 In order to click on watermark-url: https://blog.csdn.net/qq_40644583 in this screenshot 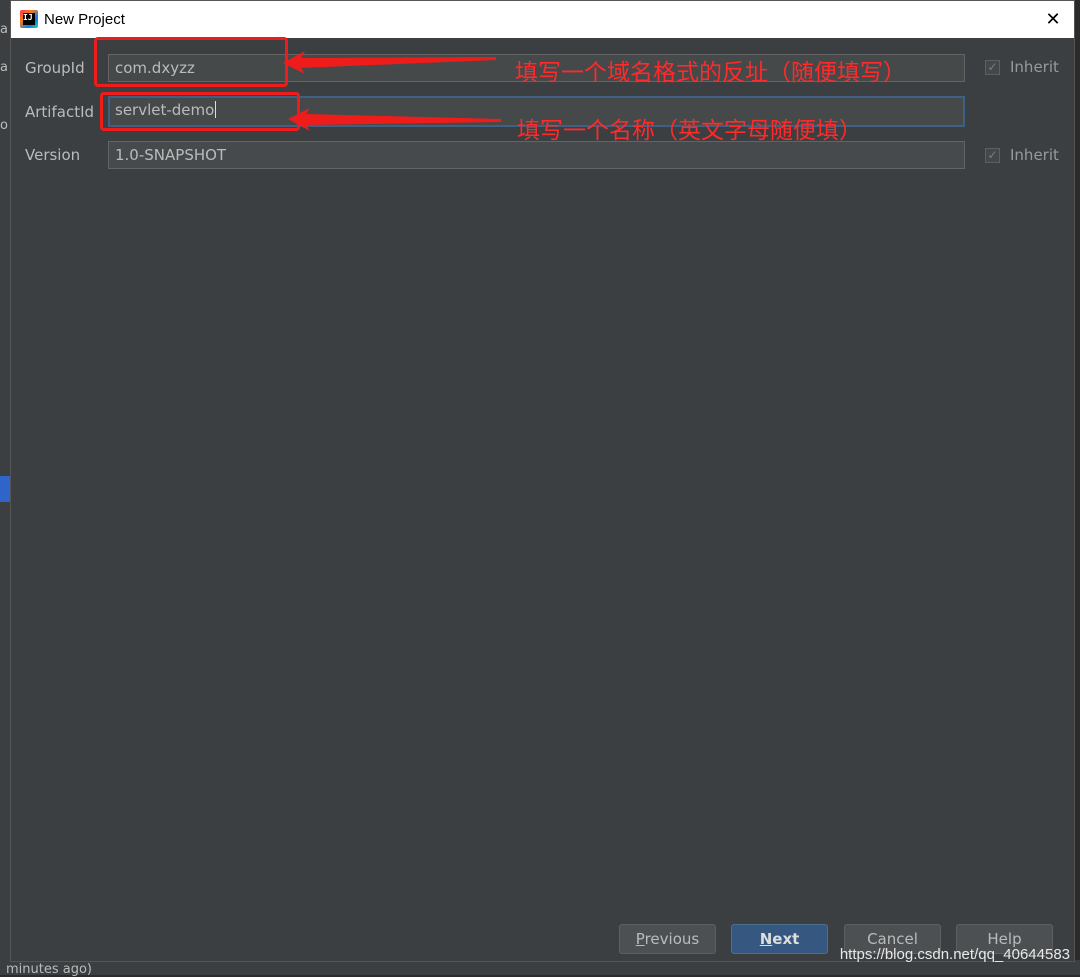, I will do `click(954, 954)`.